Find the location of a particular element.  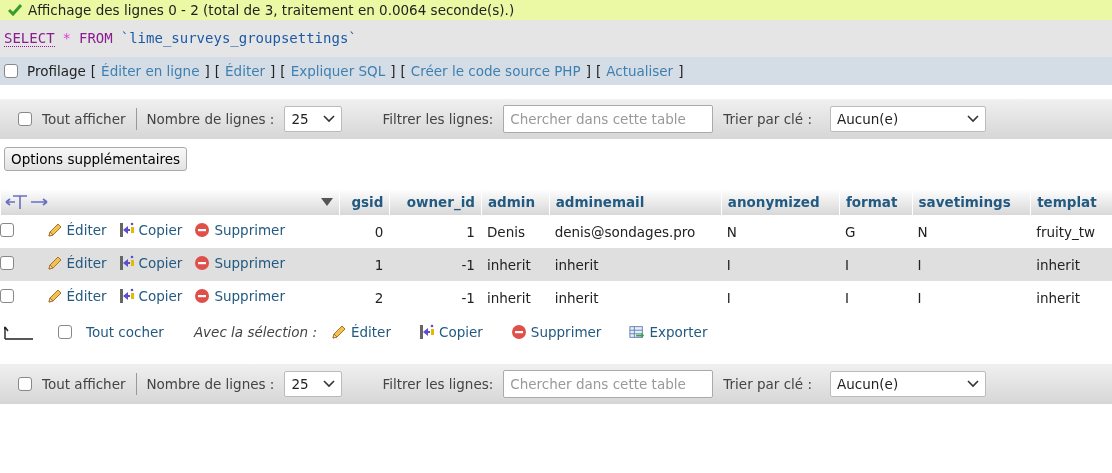

column-header: owner_id is located at coordinates (435, 202).